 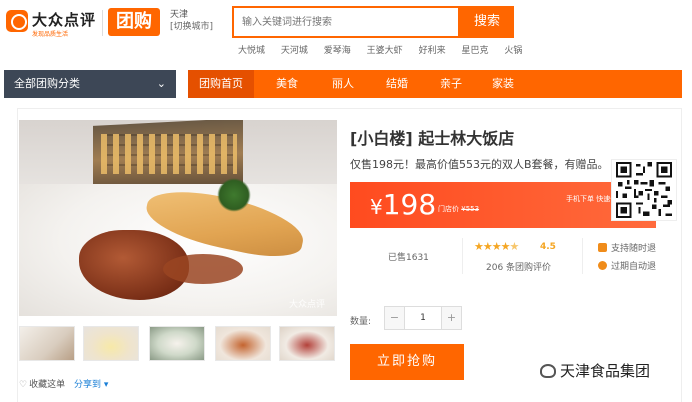 What do you see at coordinates (408, 258) in the screenshot?
I see `sold-count: 已售1631` at bounding box center [408, 258].